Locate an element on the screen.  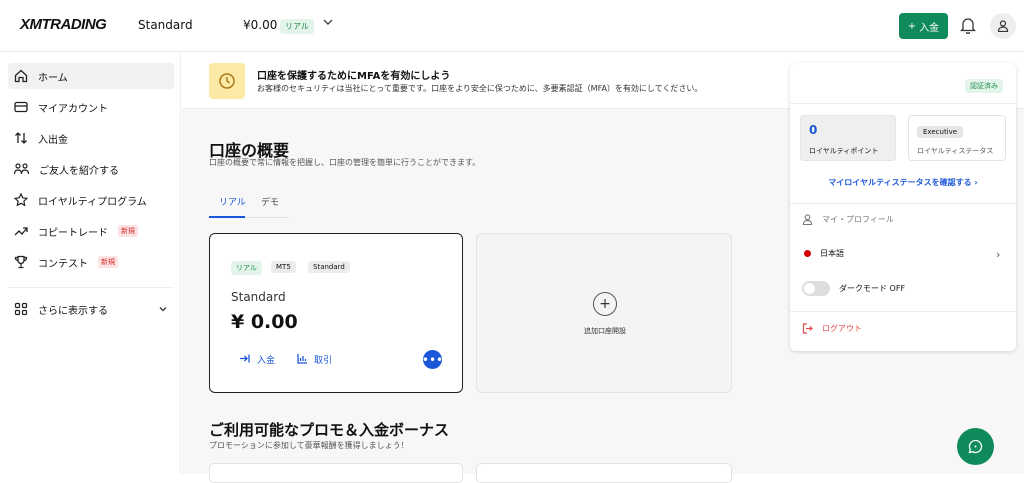
trade-label: 取引 is located at coordinates (323, 361).